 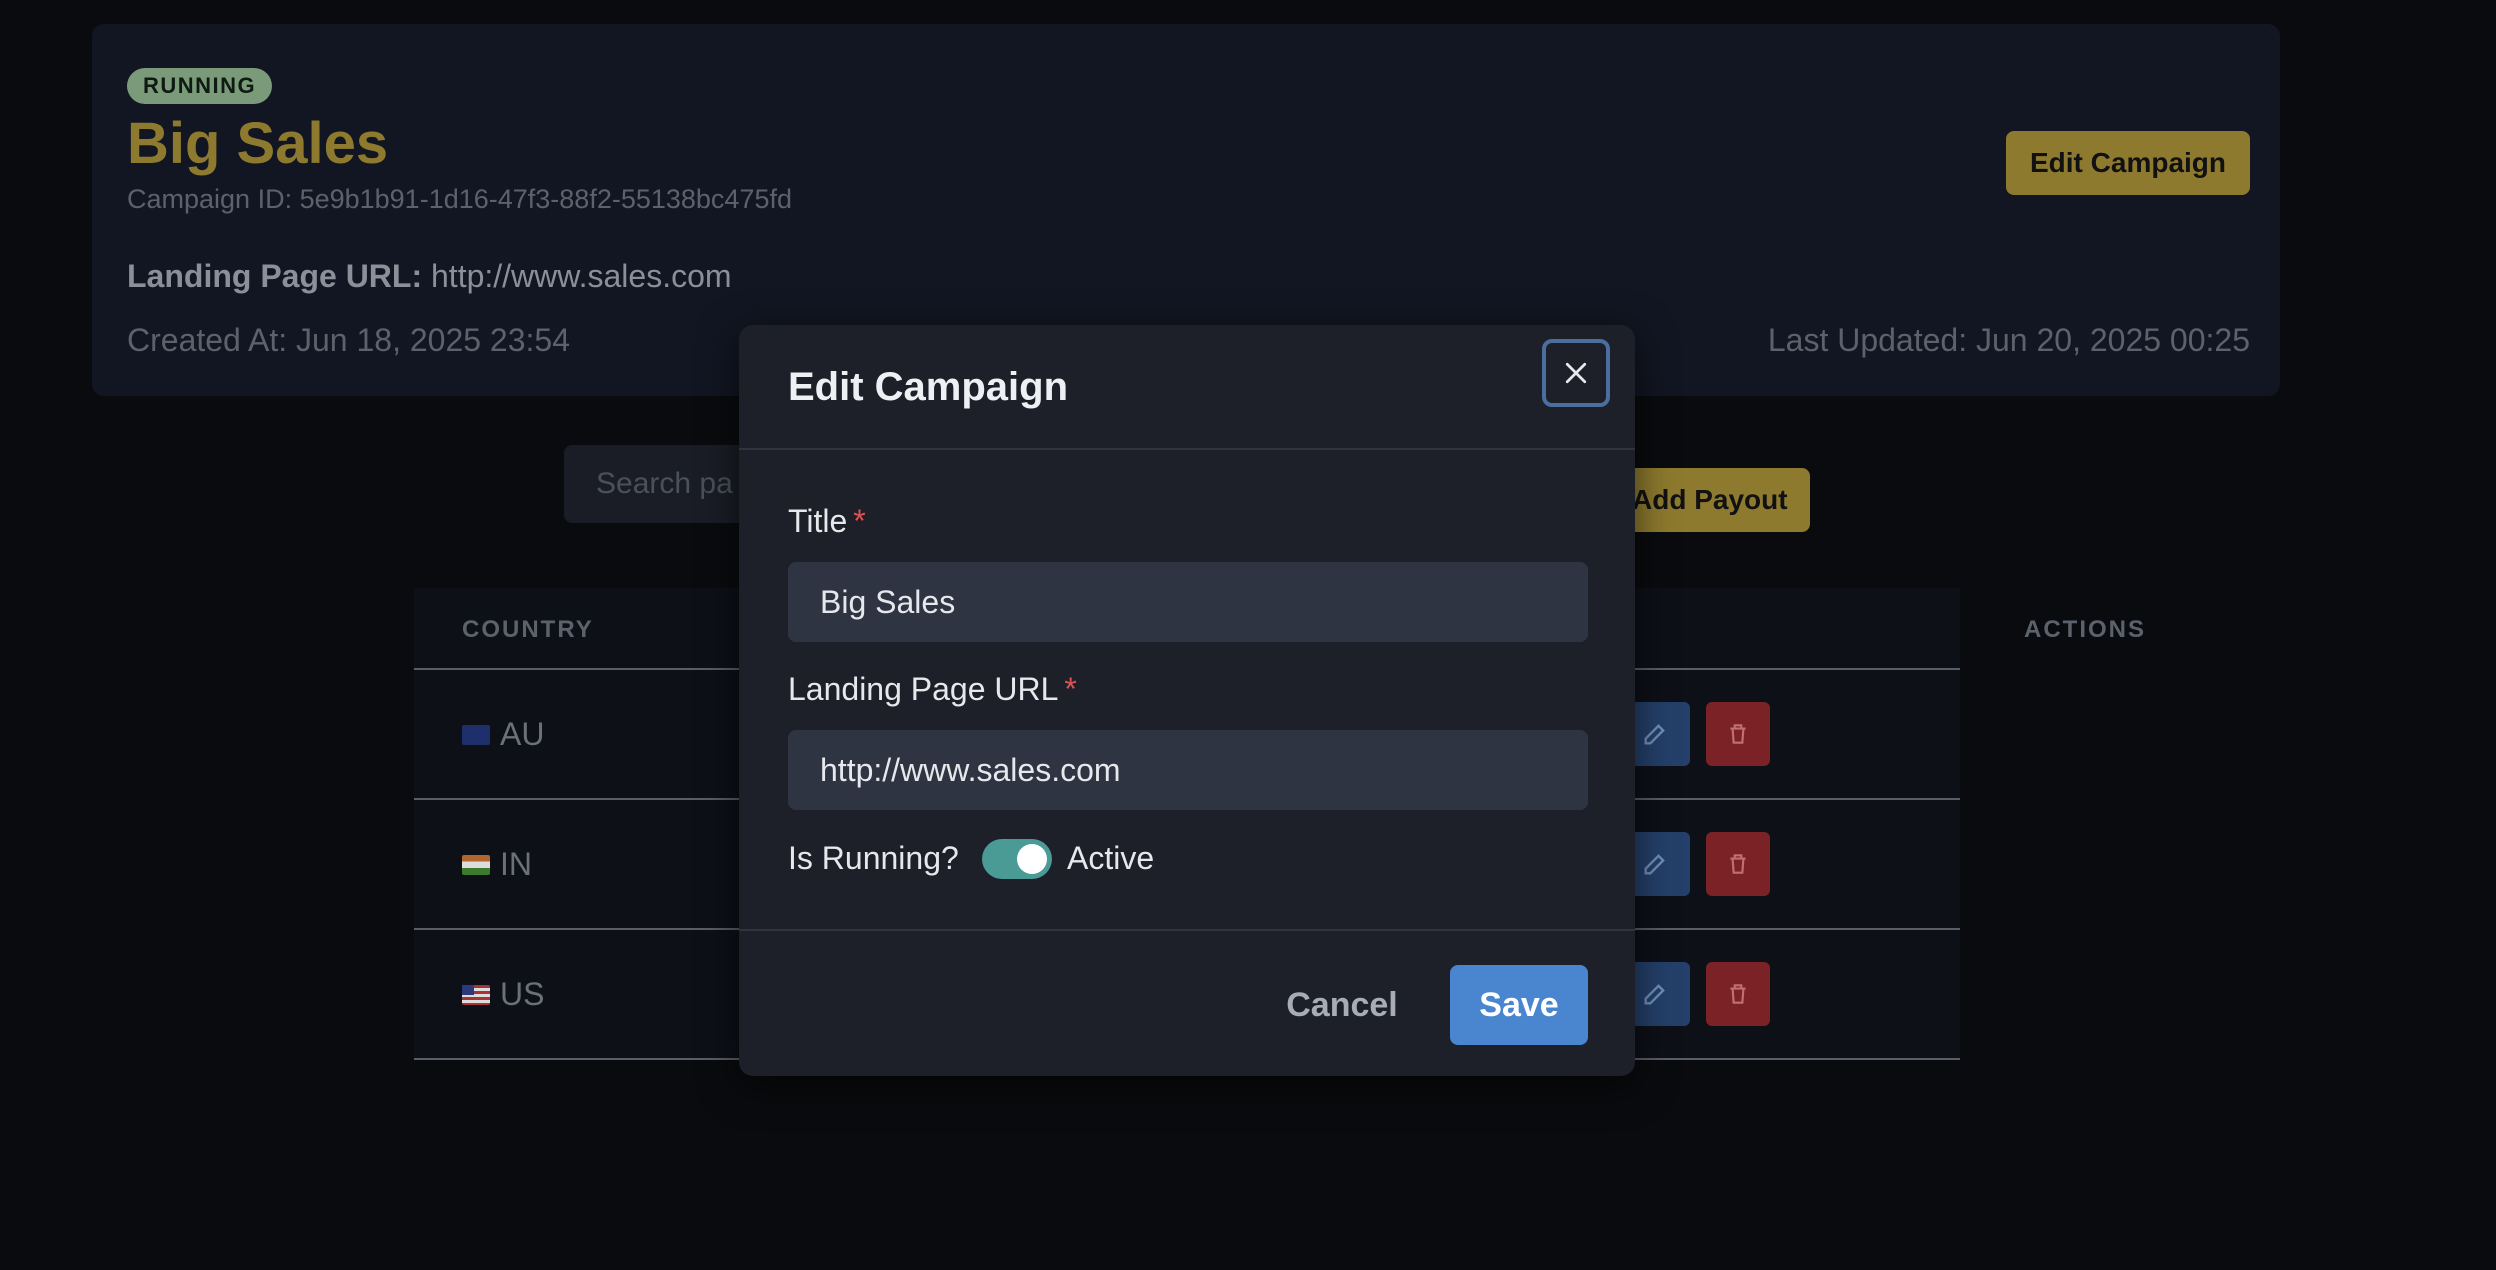 What do you see at coordinates (522, 994) in the screenshot?
I see `country-code: US` at bounding box center [522, 994].